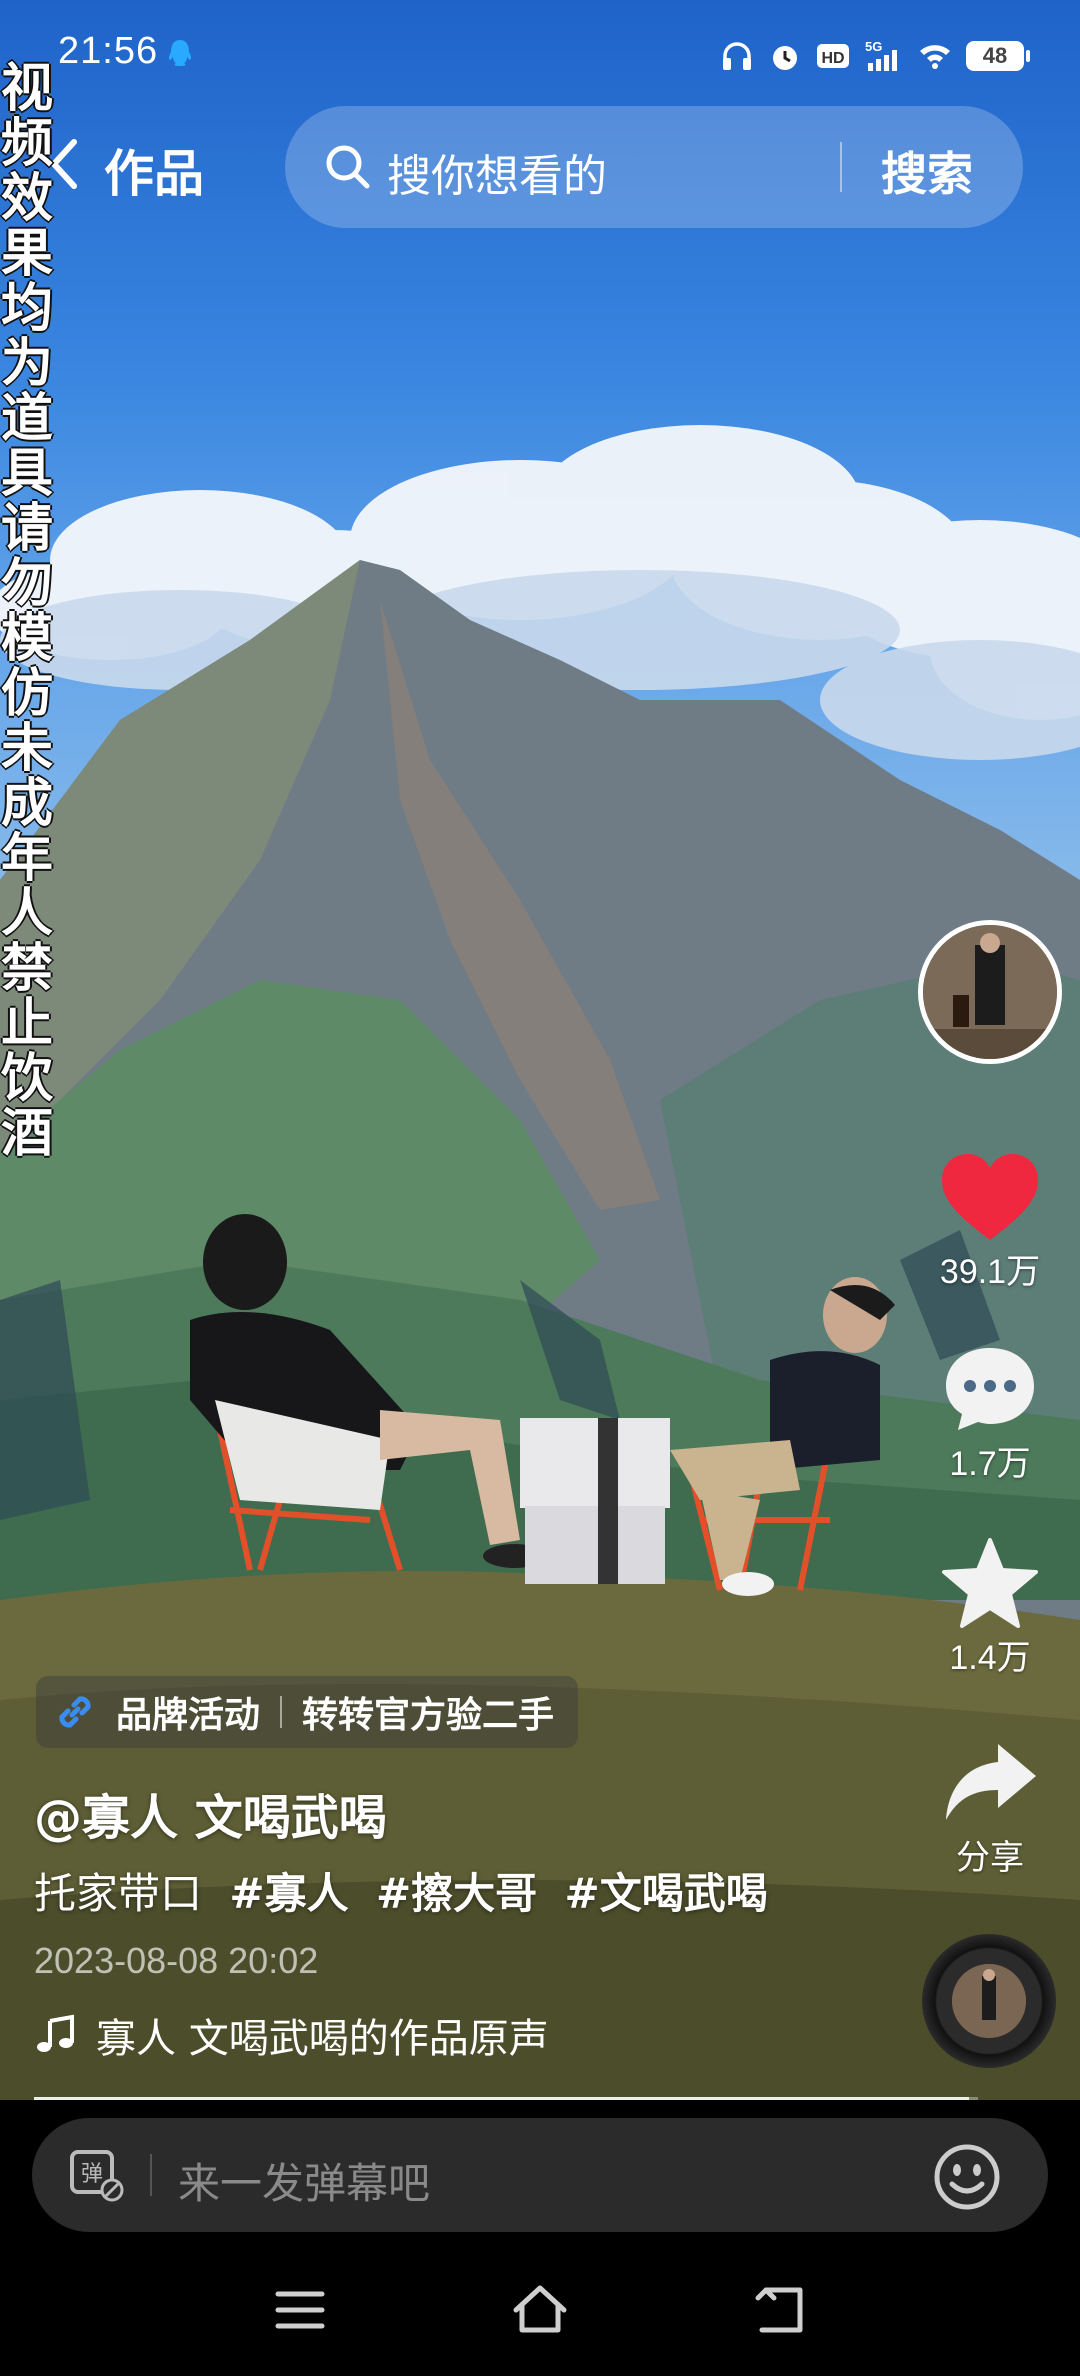 The height and width of the screenshot is (2376, 1080). I want to click on avatar-image, so click(990, 992).